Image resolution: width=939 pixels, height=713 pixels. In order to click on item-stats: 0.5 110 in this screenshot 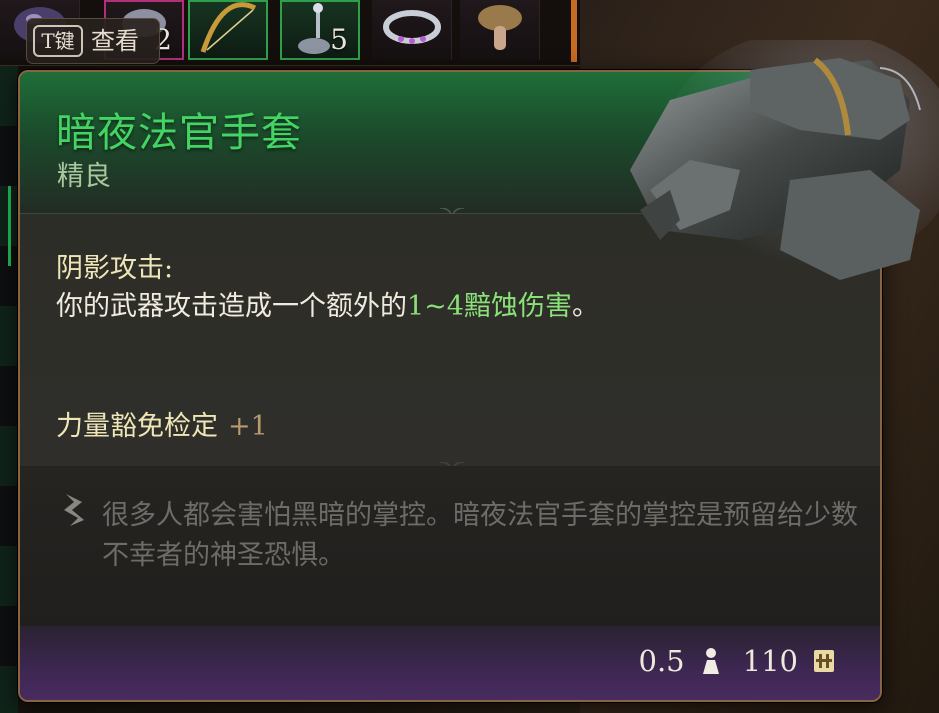, I will do `click(737, 661)`.